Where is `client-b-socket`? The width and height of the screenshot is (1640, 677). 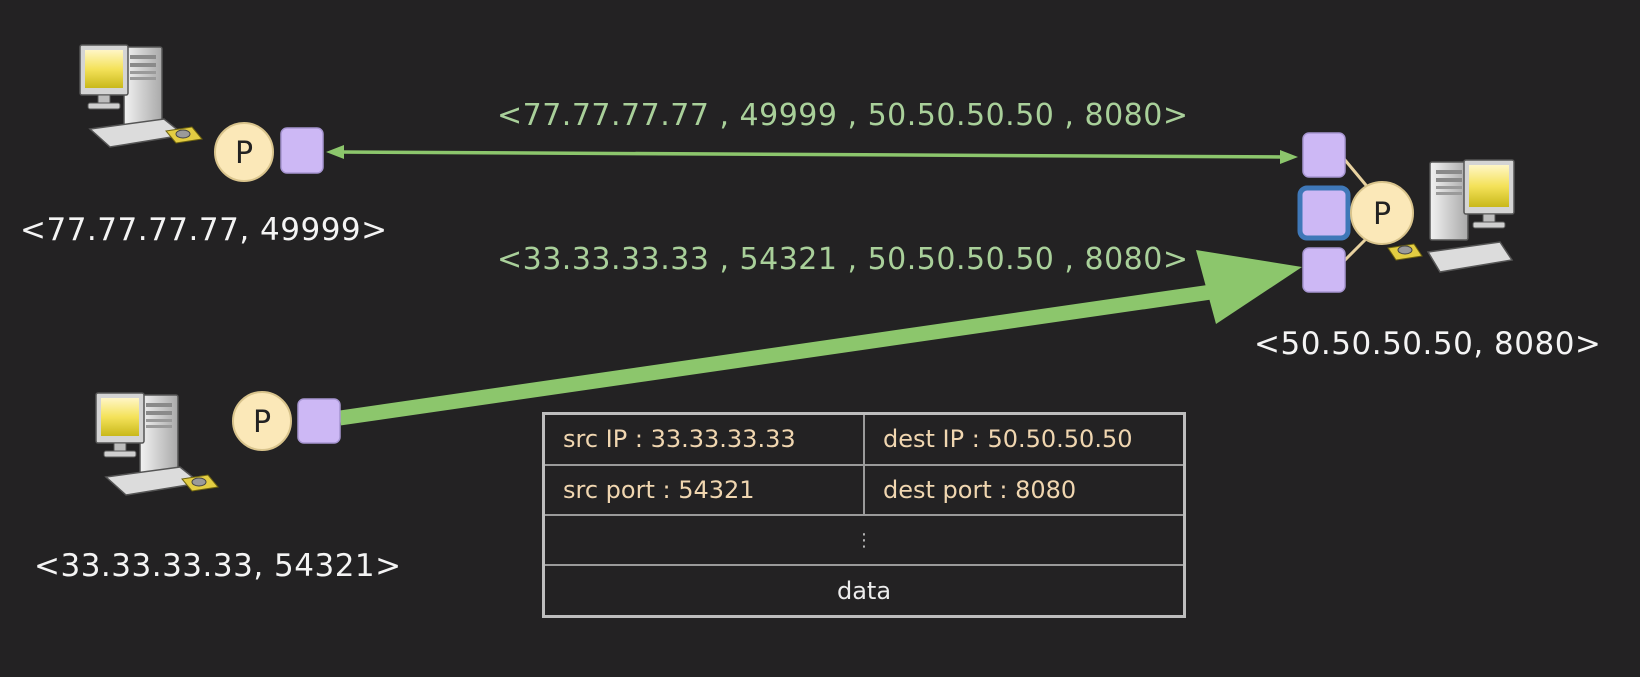 client-b-socket is located at coordinates (319, 421).